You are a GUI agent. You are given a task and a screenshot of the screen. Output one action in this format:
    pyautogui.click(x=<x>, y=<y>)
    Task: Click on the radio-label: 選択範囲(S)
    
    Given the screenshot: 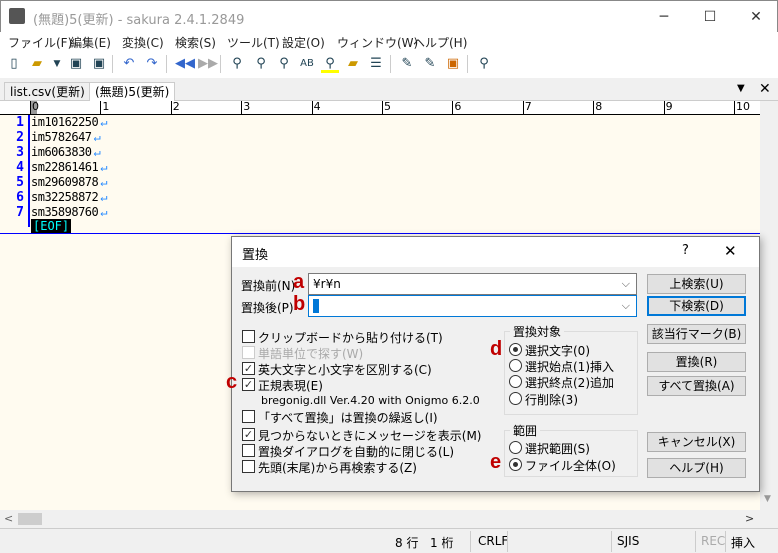 What is the action you would take?
    pyautogui.click(x=557, y=448)
    